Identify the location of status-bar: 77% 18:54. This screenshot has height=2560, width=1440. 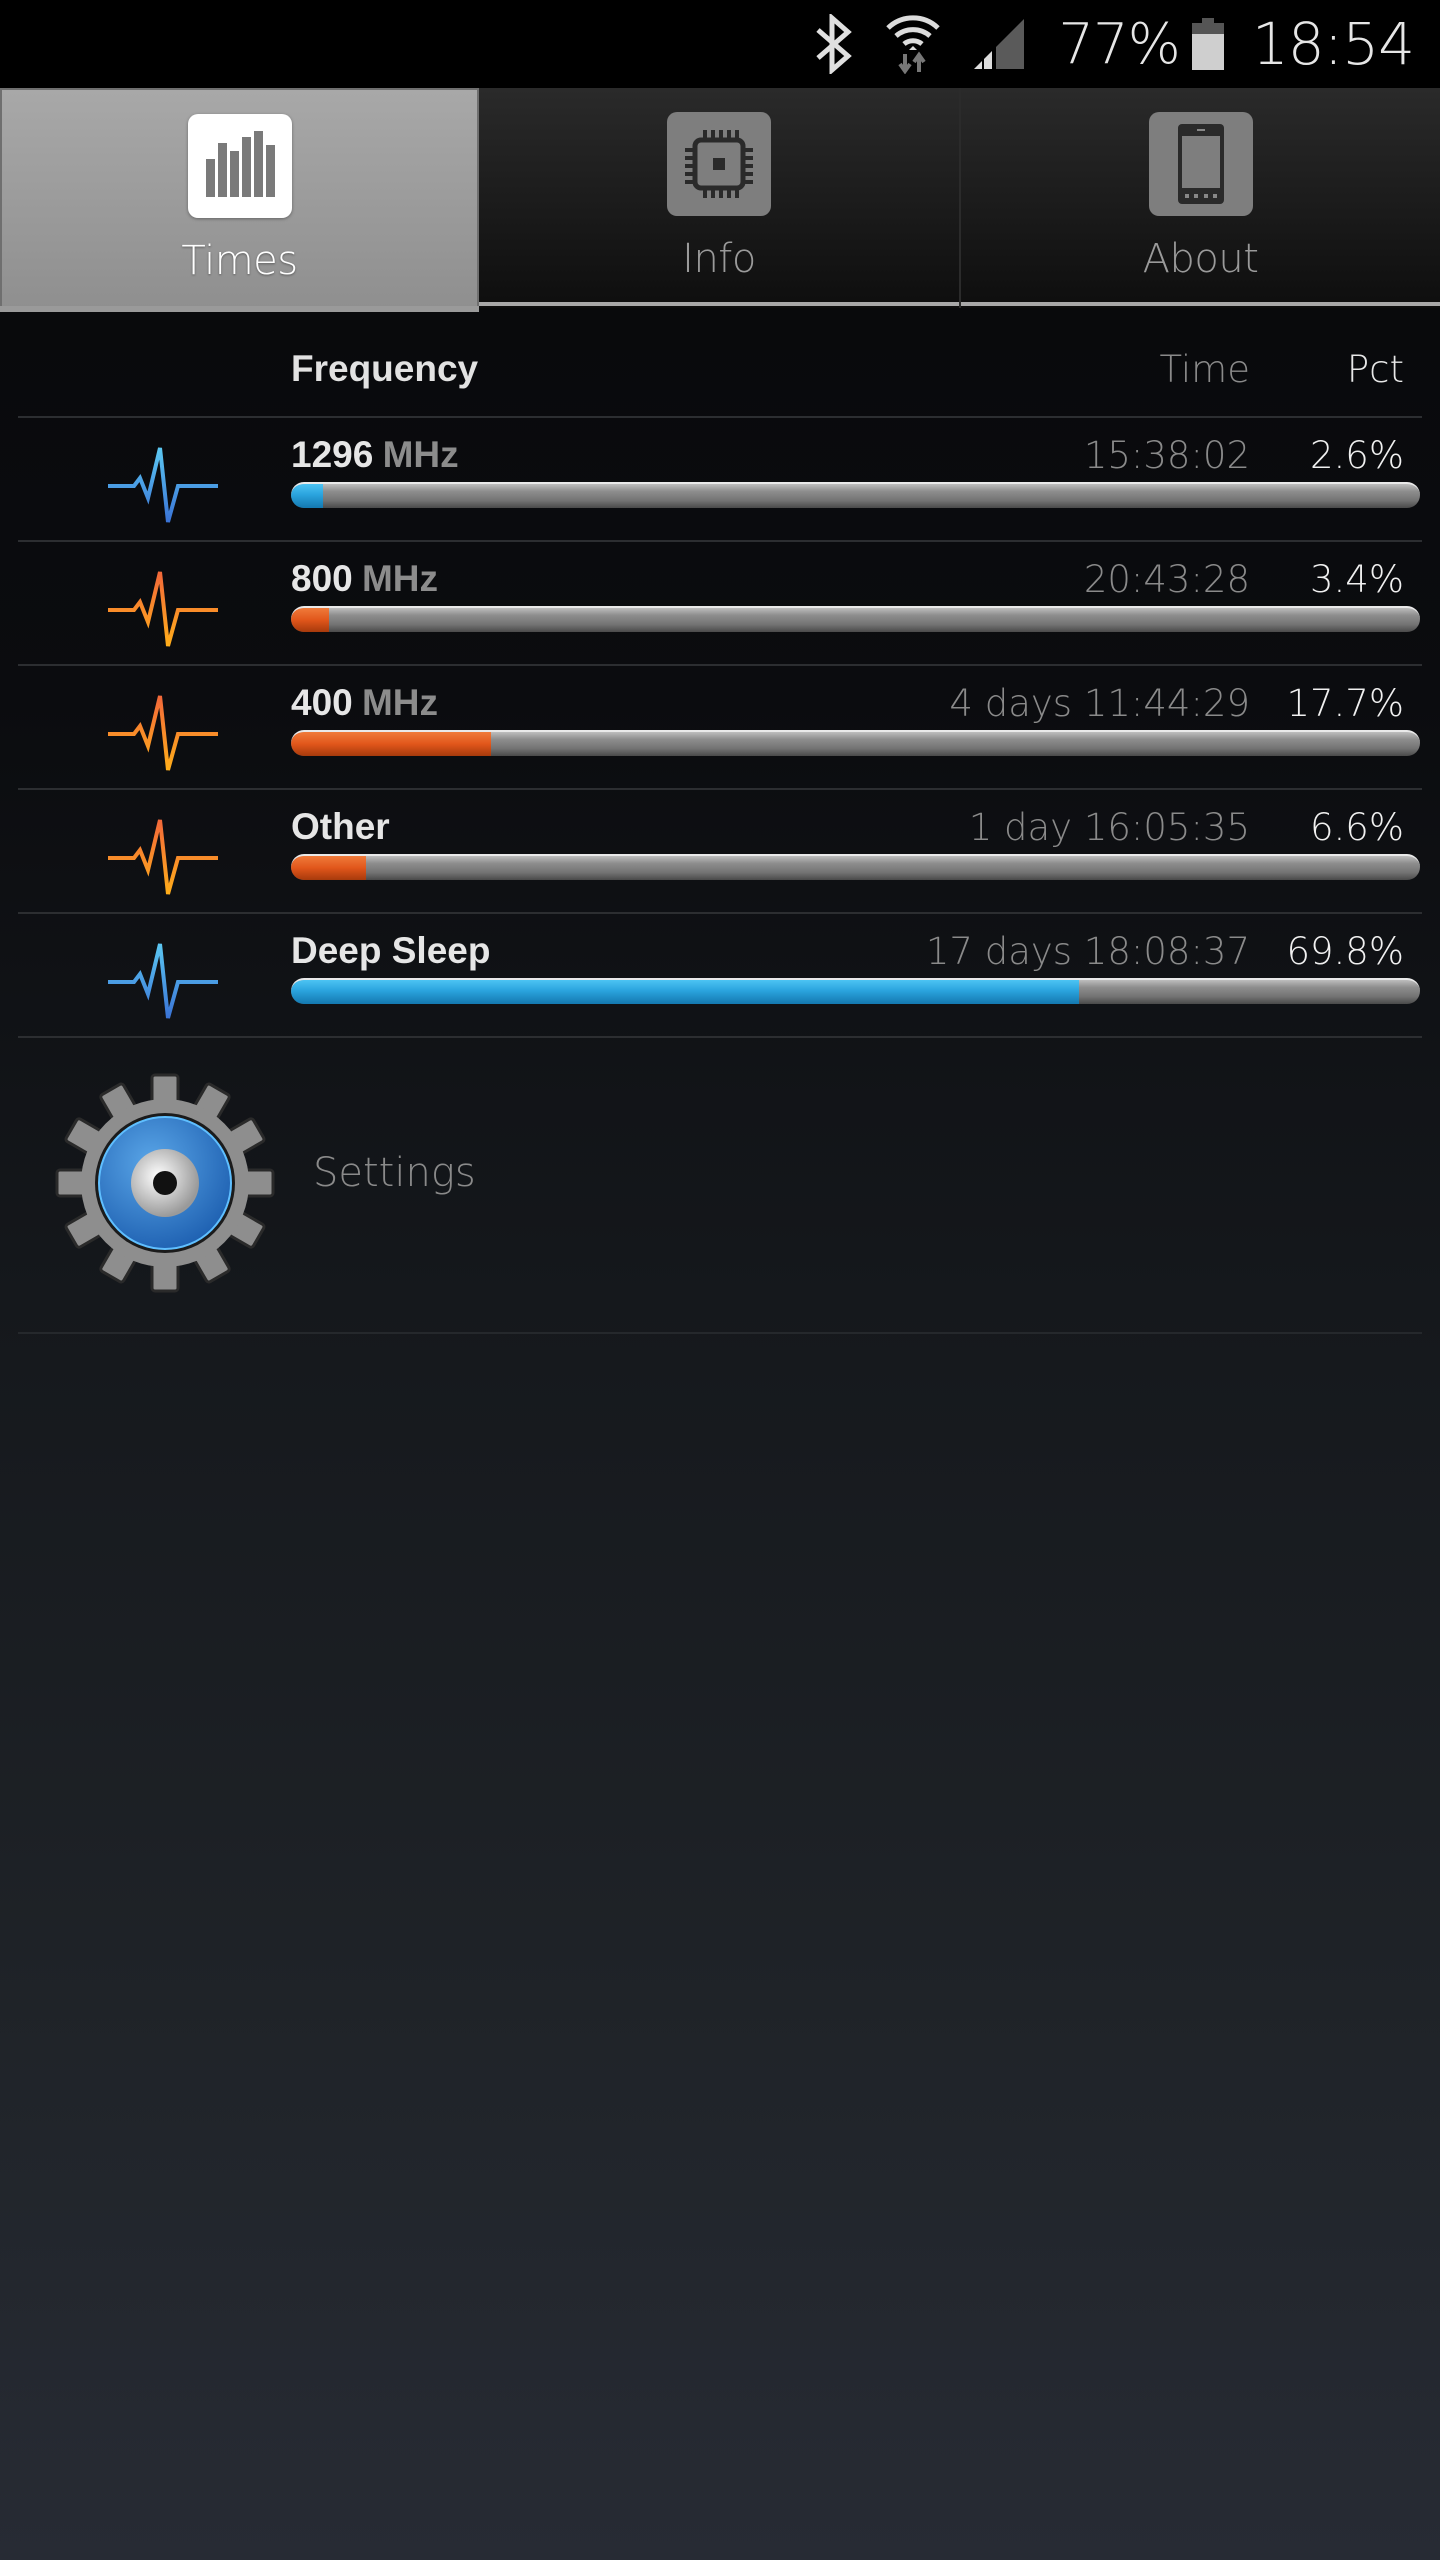
(720, 44).